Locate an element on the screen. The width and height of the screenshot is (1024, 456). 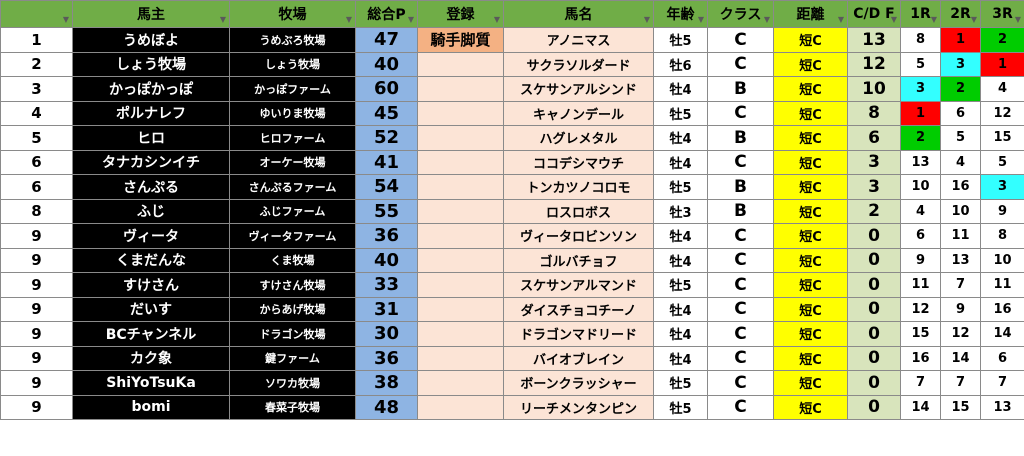
farm-cell: ヒロファーム is located at coordinates (292, 138).